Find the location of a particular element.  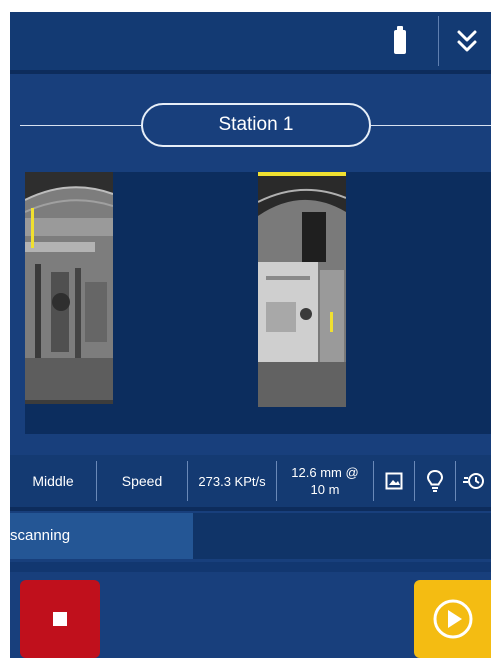

density-label: Middle is located at coordinates (53, 480).